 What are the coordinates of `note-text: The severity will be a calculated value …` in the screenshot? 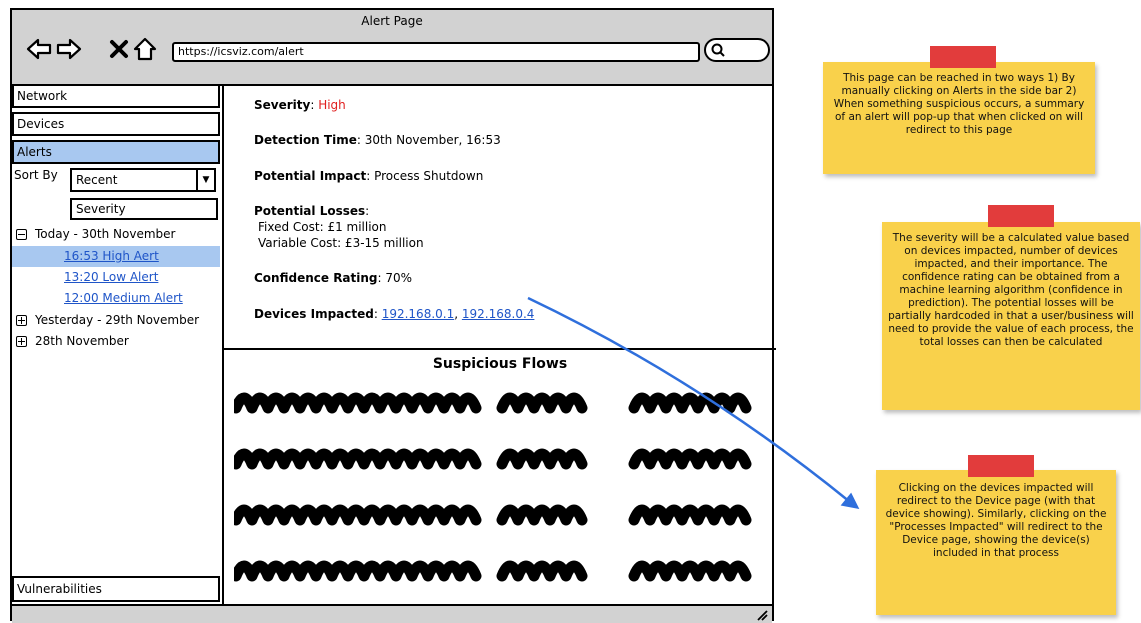 It's located at (1011, 290).